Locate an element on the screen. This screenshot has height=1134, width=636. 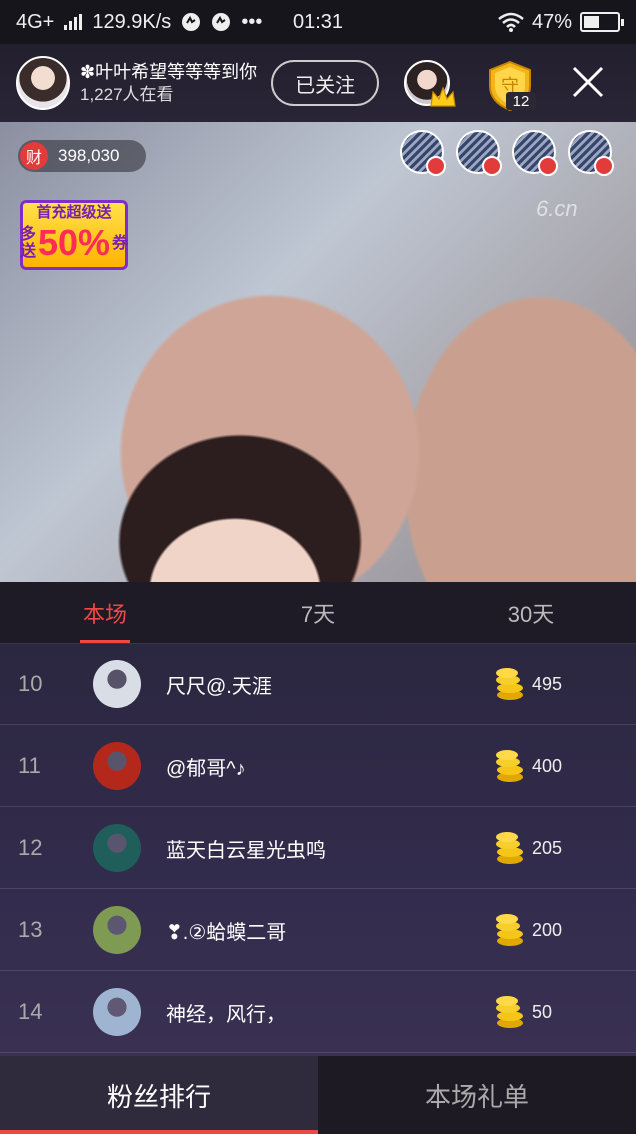
rank-number: 10 is located at coordinates (30, 683).